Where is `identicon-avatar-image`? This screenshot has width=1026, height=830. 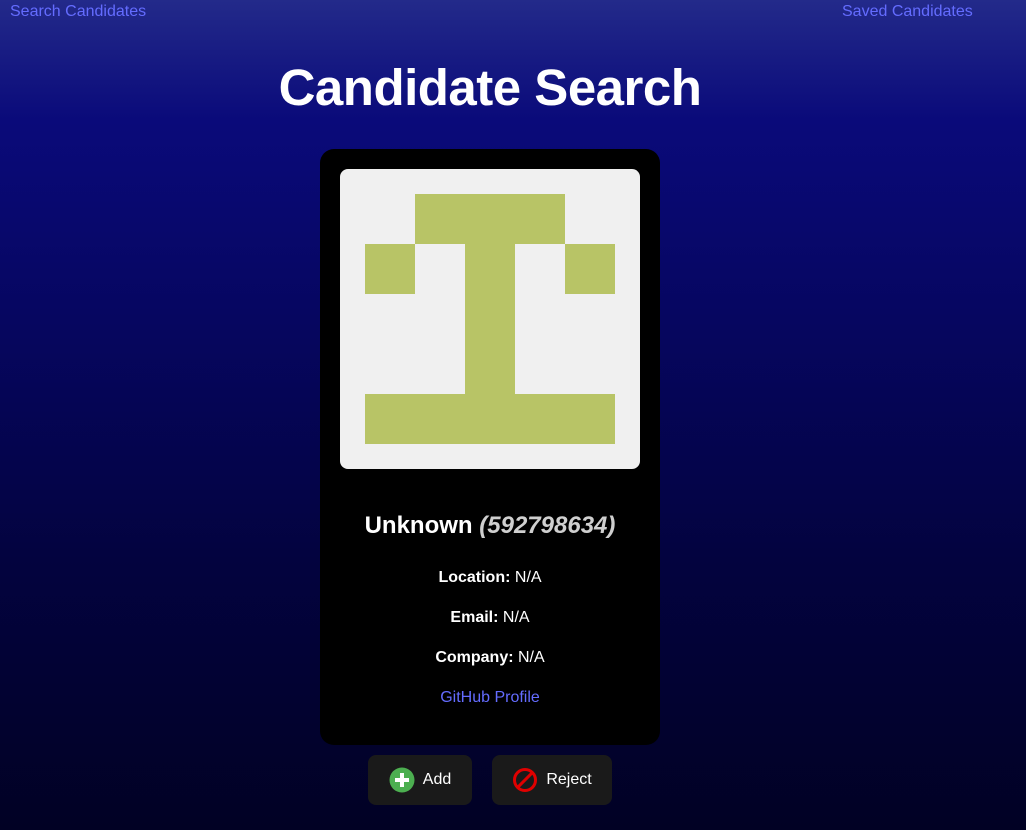
identicon-avatar-image is located at coordinates (490, 319).